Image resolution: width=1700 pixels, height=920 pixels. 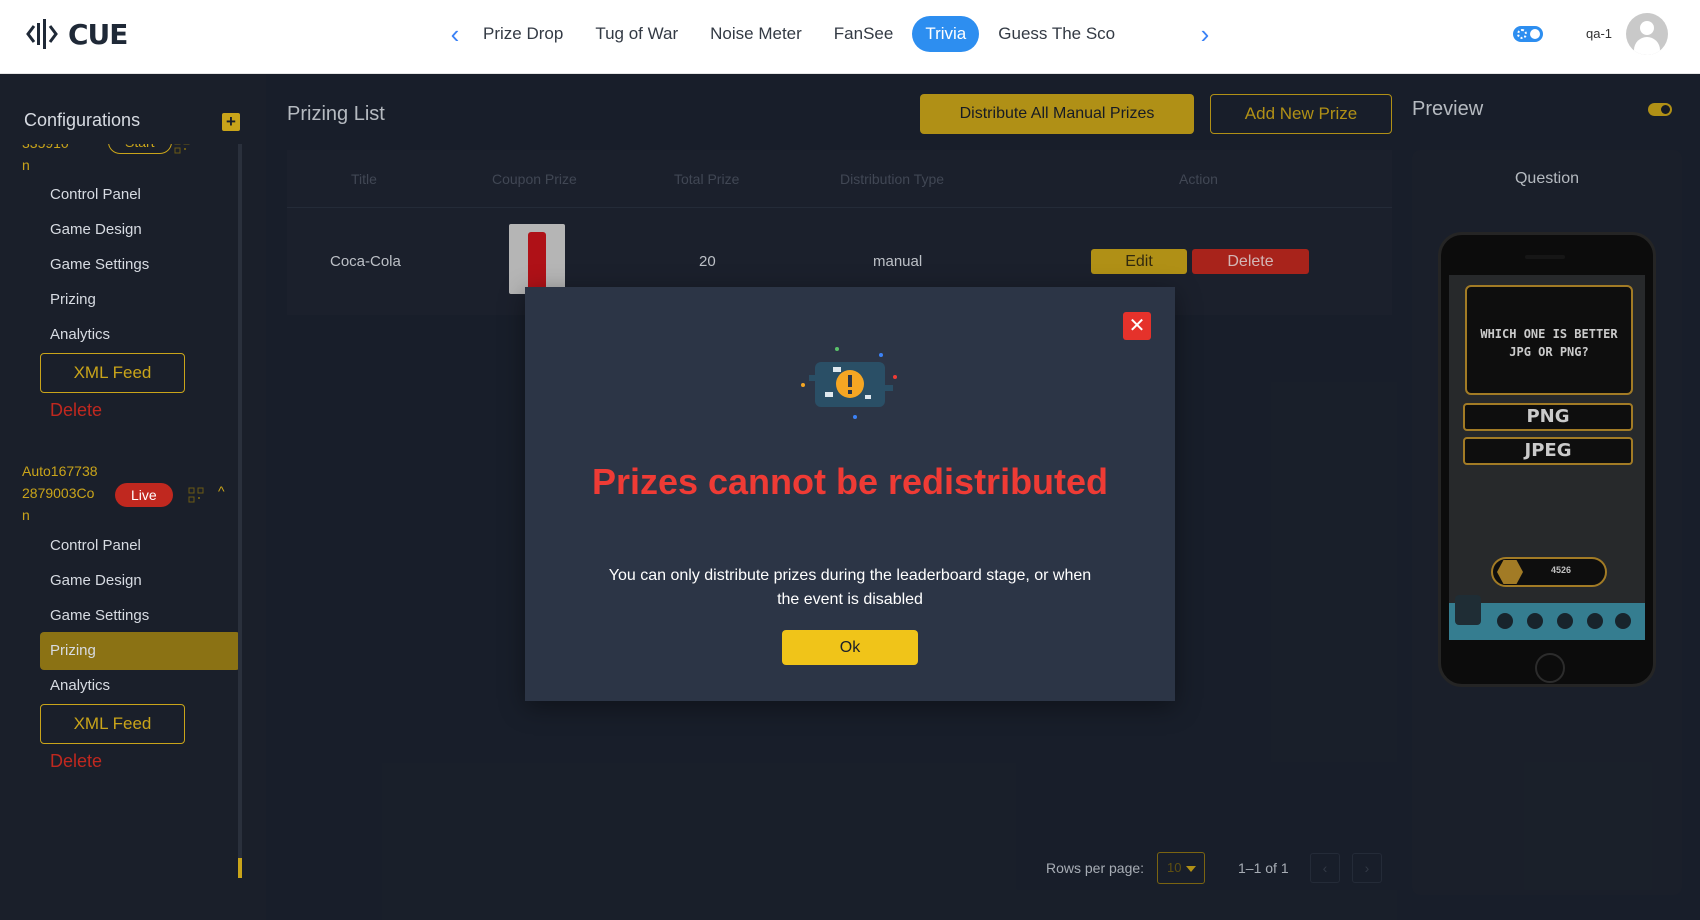 What do you see at coordinates (82, 120) in the screenshot?
I see `sidebar-heading: Configurations` at bounding box center [82, 120].